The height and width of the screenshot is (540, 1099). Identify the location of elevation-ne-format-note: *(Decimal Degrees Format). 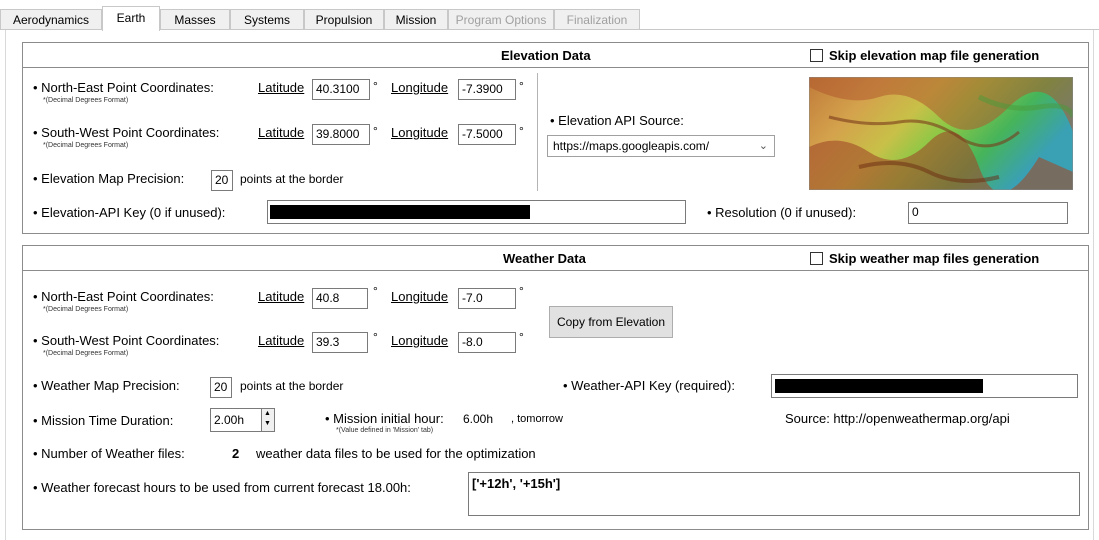
(86, 100).